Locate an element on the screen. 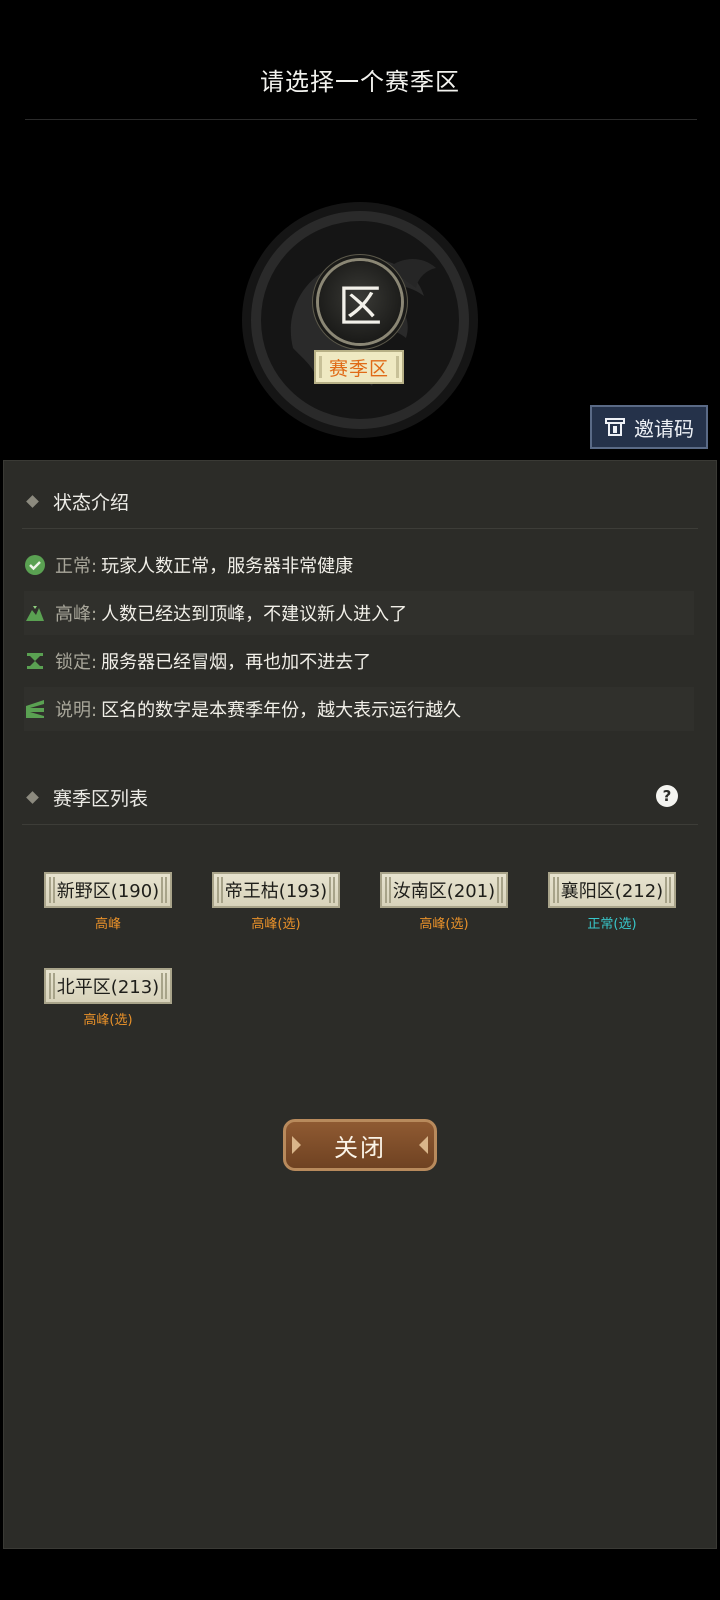 The image size is (720, 1600). server-name: 襄阳区(212) is located at coordinates (612, 890).